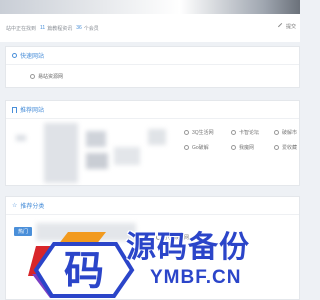  Describe the element at coordinates (21, 28) in the screenshot. I see `stats-prefix: 站中正在找到` at that location.